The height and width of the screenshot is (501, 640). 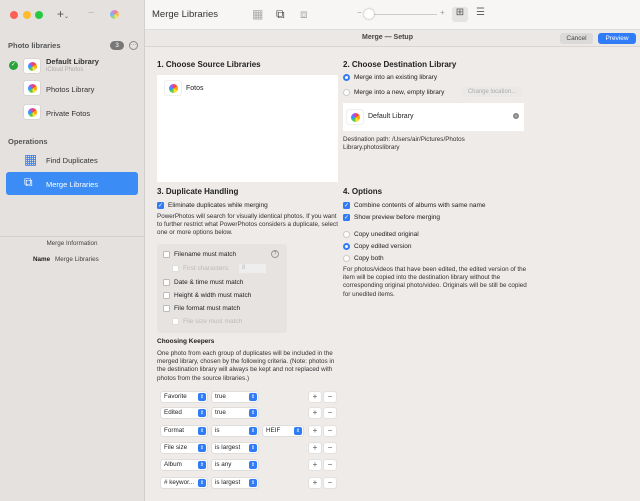 What do you see at coordinates (203, 282) in the screenshot?
I see `datetime-checkbox: Date & time must match` at bounding box center [203, 282].